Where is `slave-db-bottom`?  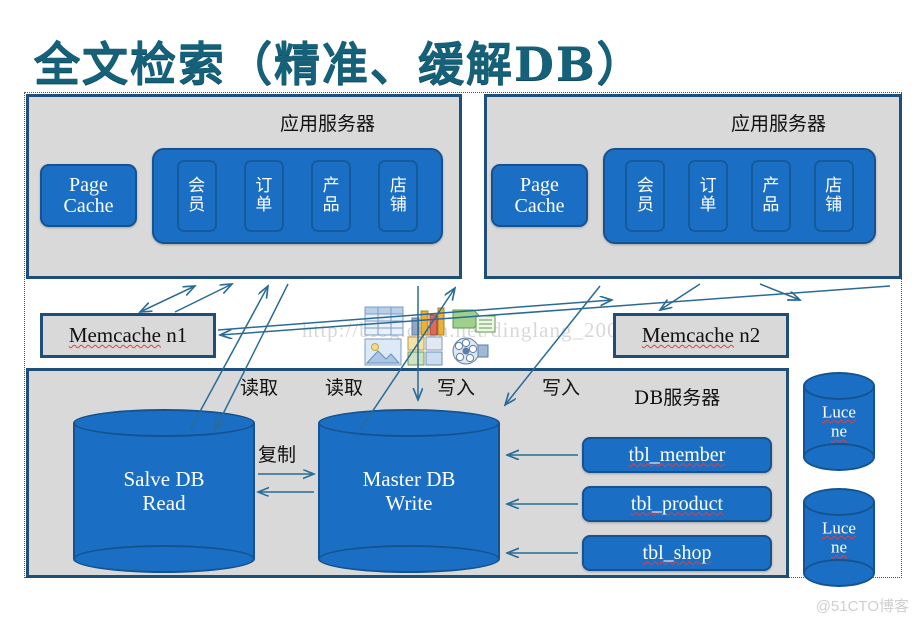
slave-db-bottom is located at coordinates (164, 559).